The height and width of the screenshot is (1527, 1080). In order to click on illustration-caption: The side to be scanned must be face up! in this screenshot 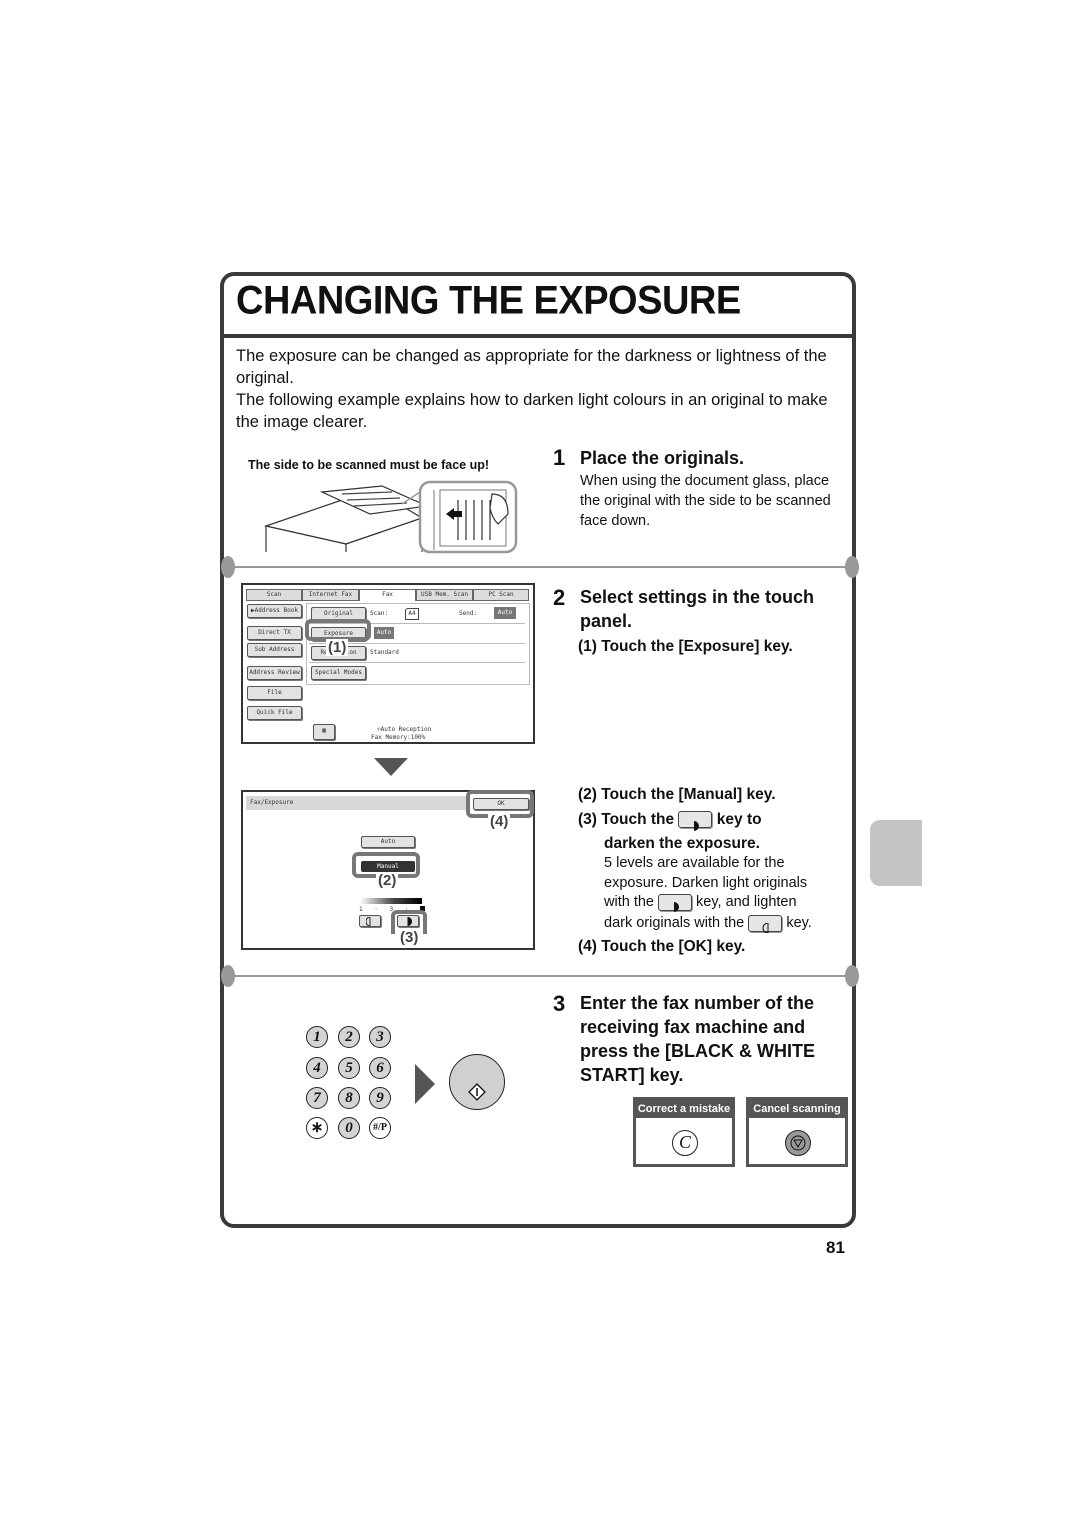, I will do `click(369, 465)`.